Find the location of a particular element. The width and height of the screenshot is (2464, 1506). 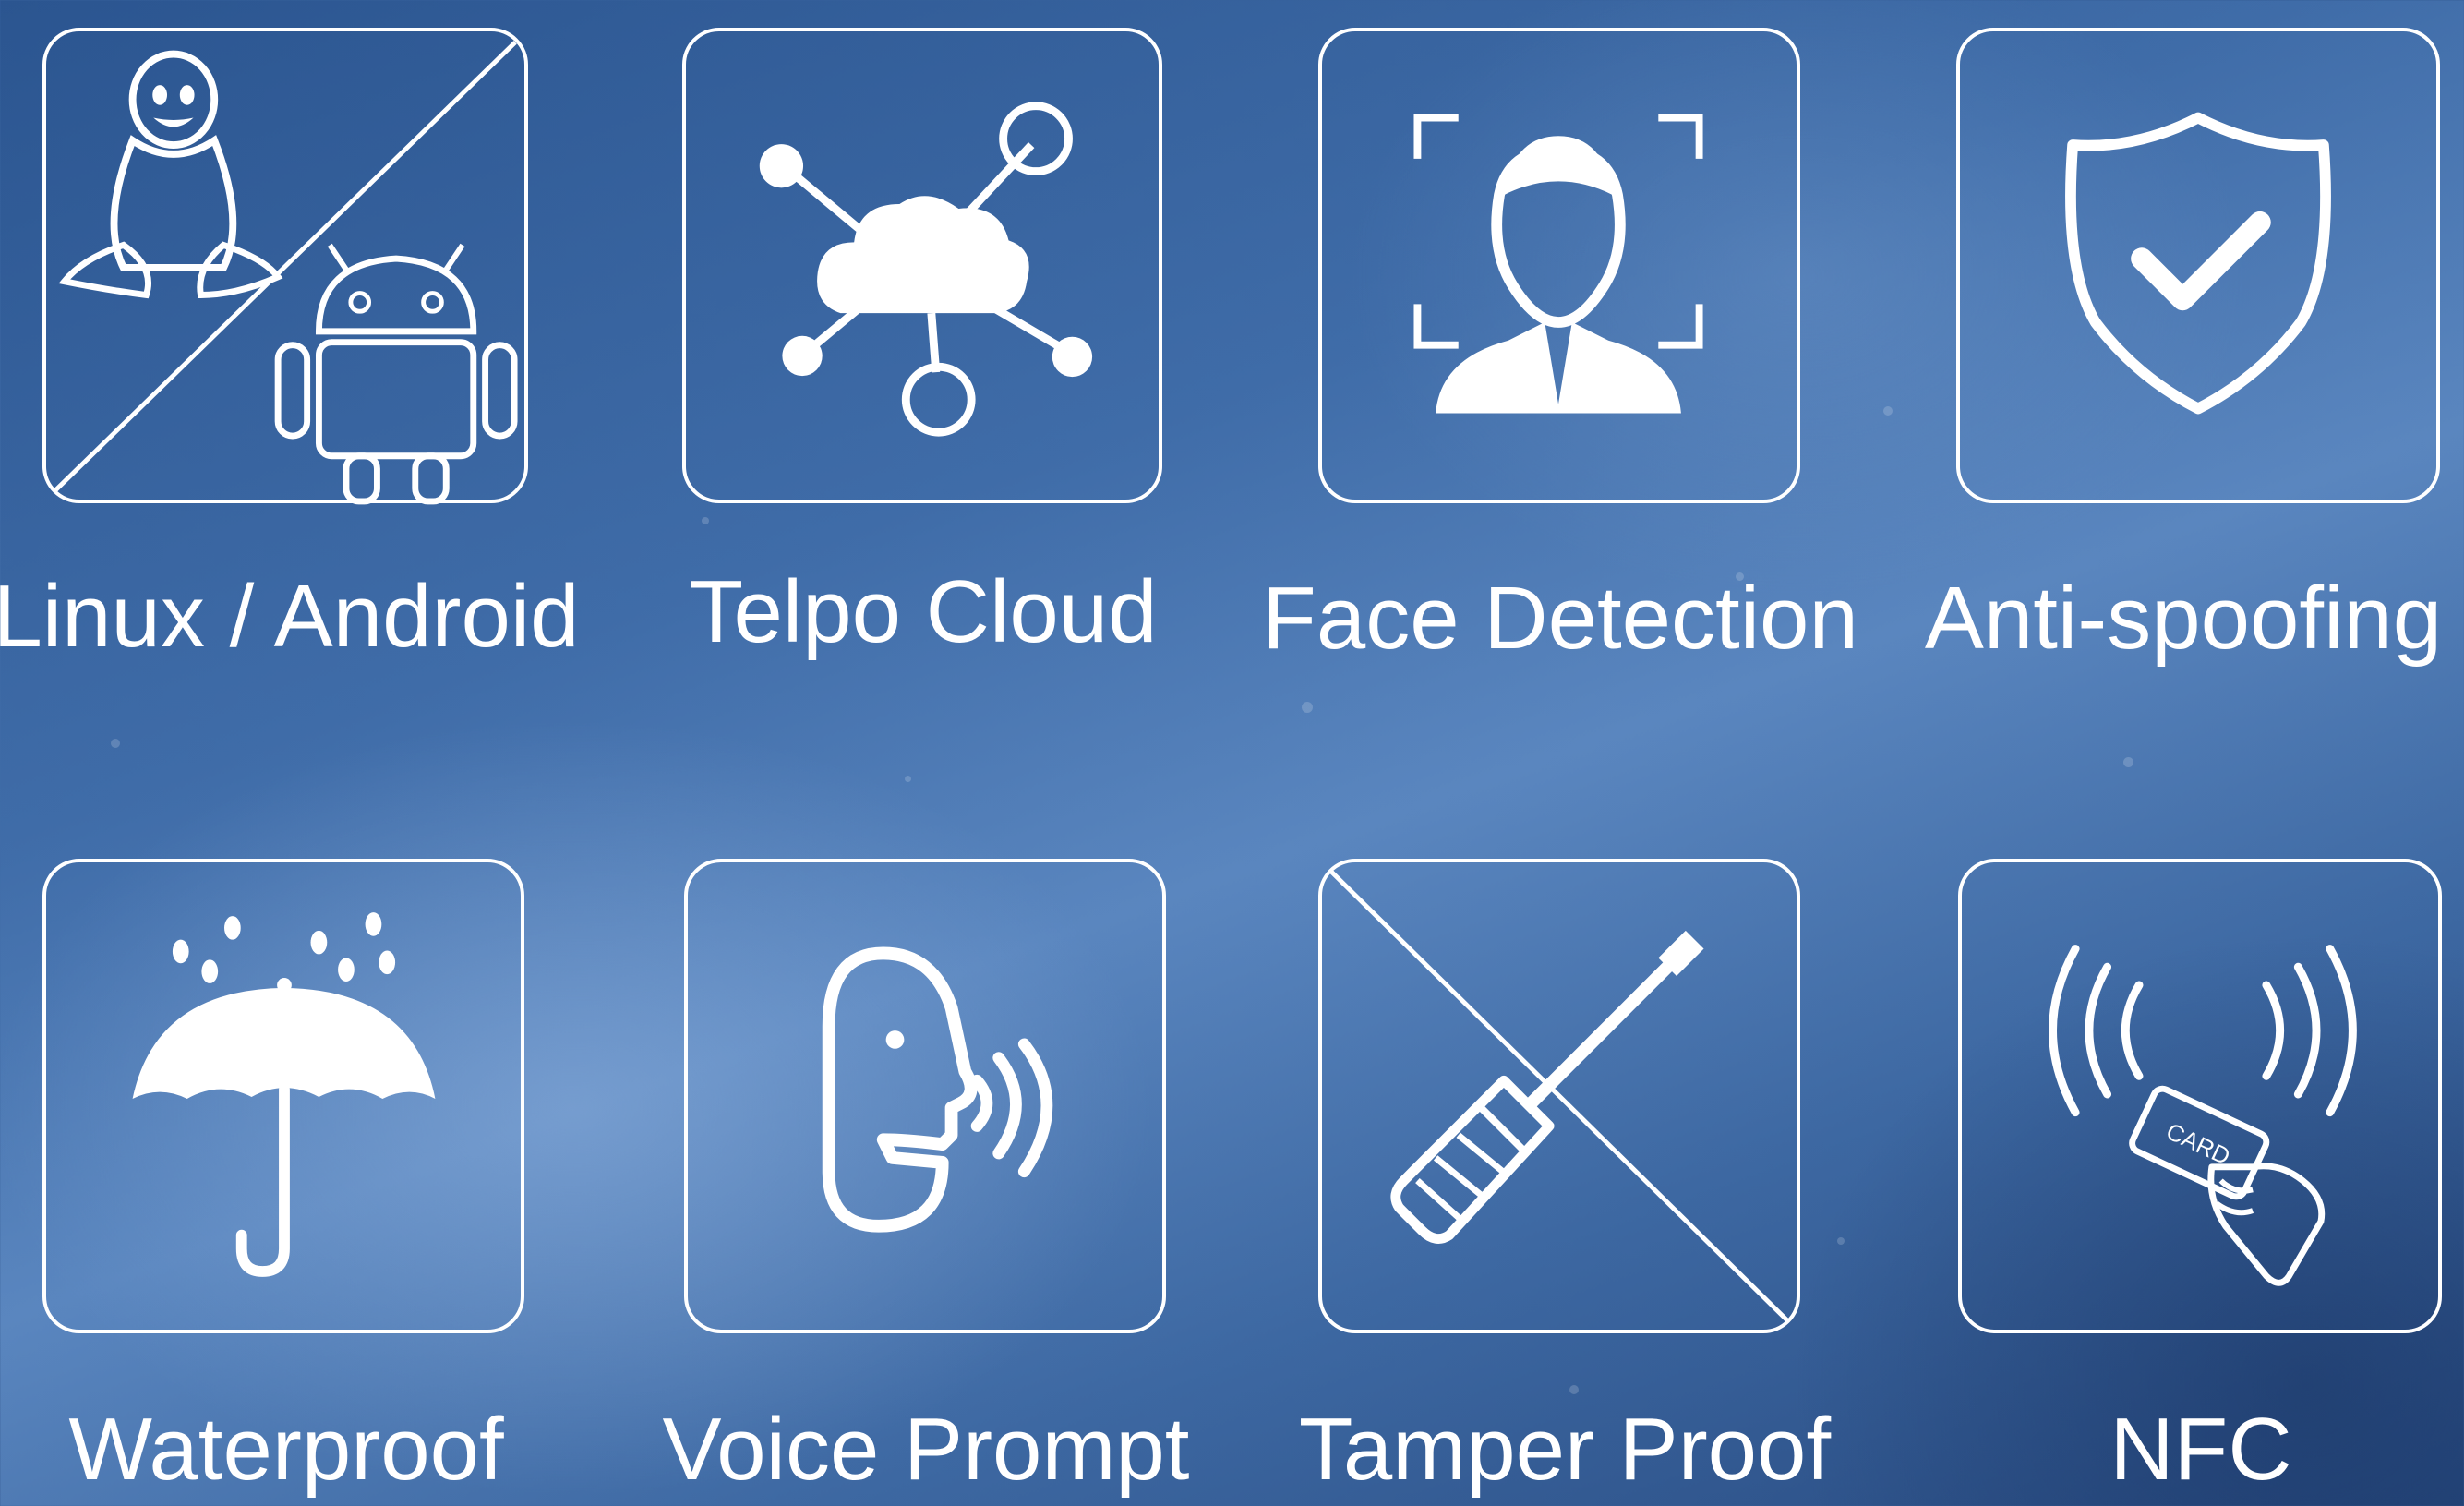

feature-tile-waterproof is located at coordinates (283, 1096).